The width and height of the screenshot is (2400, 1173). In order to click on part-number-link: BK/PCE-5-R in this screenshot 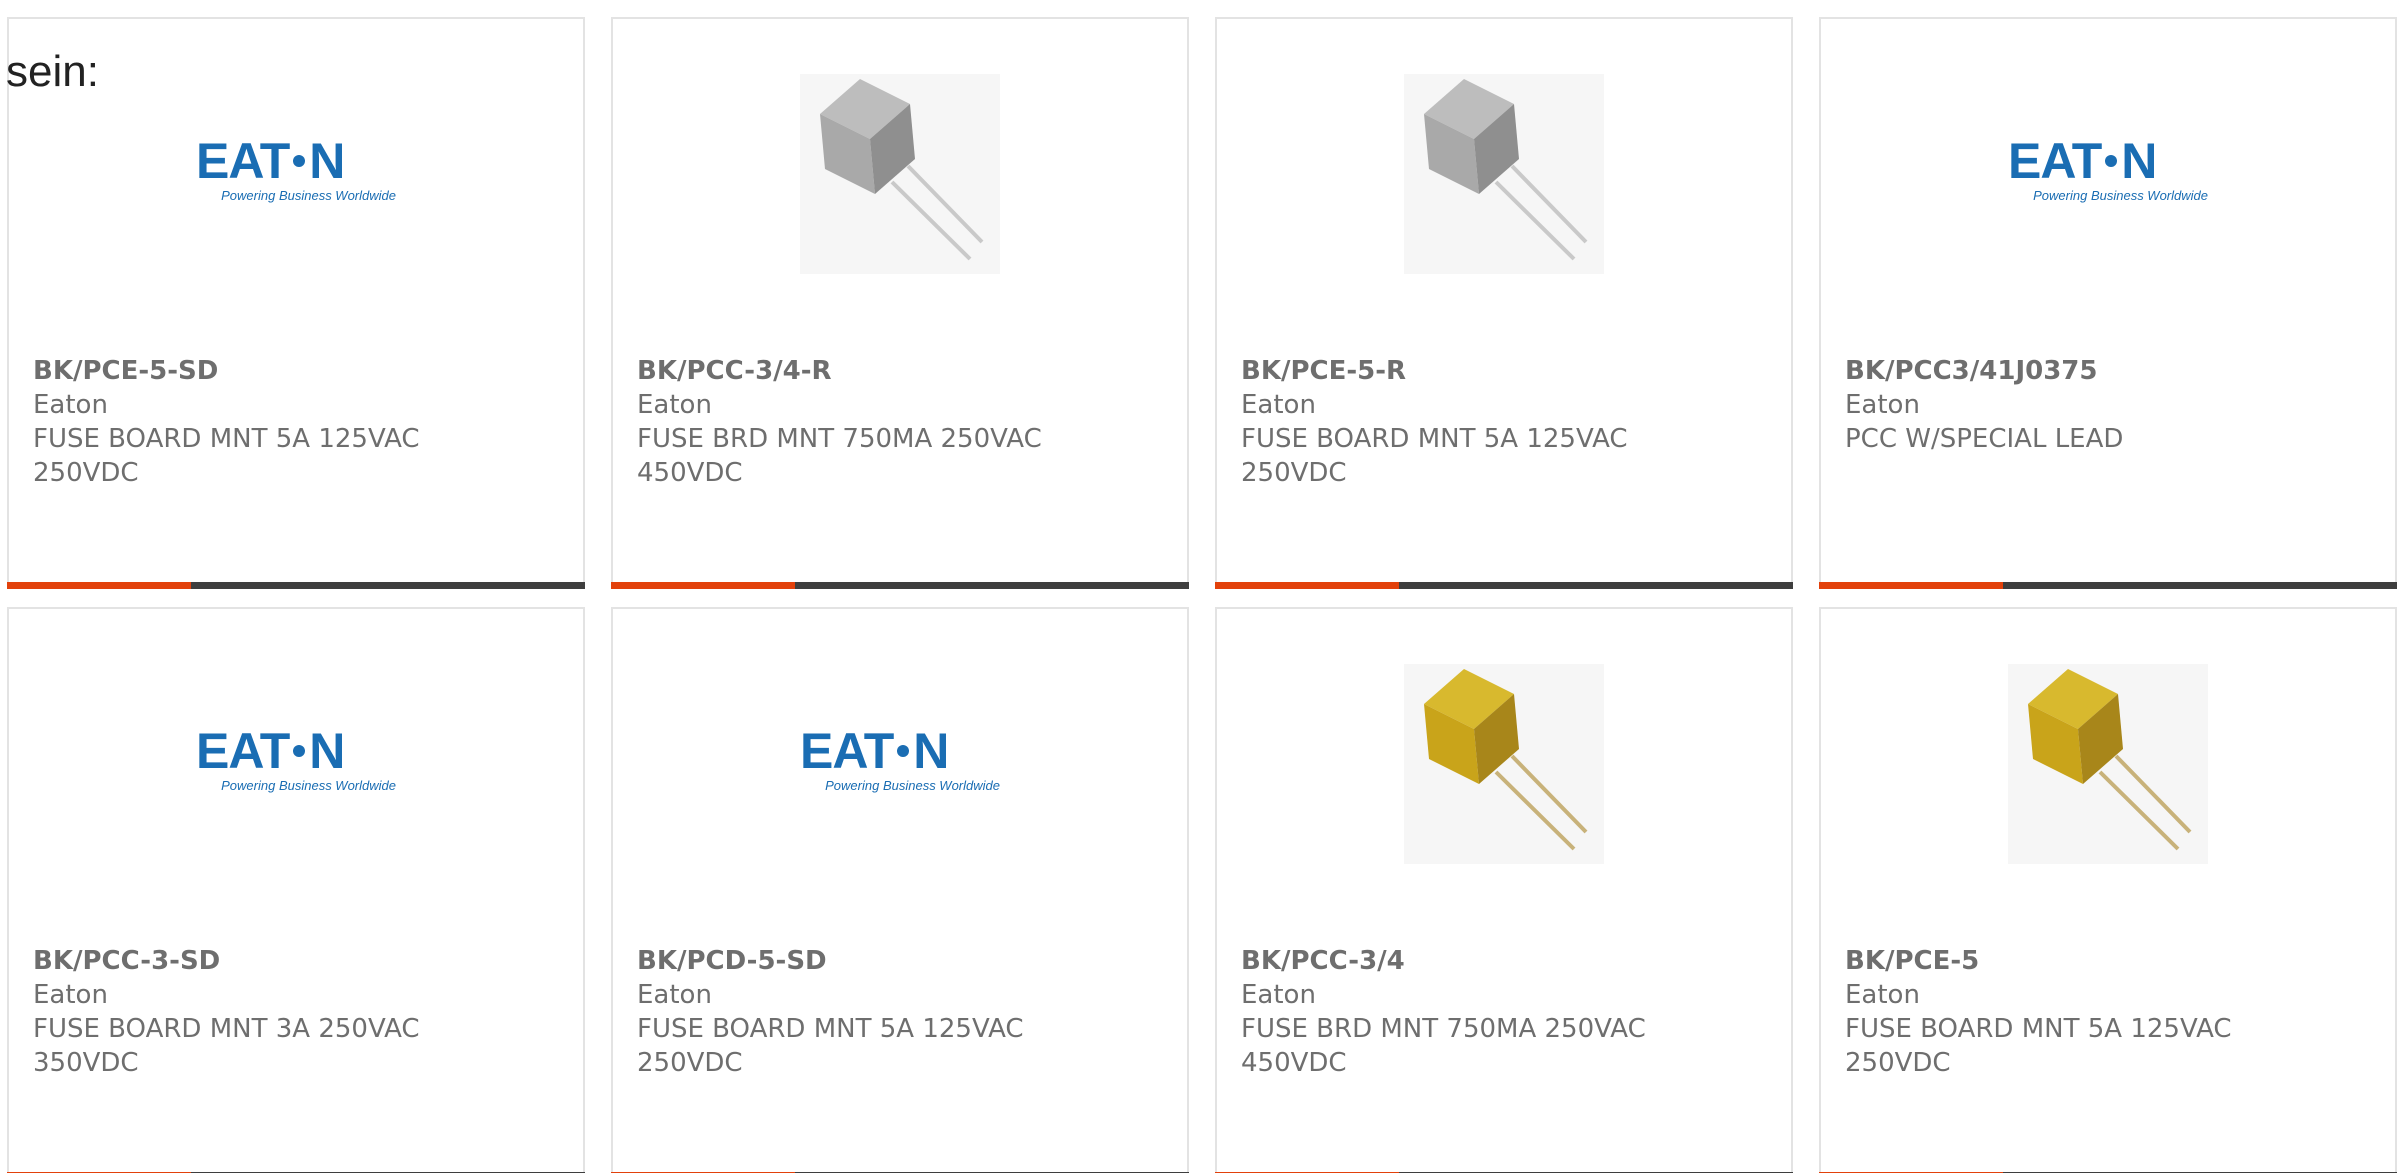, I will do `click(1506, 371)`.